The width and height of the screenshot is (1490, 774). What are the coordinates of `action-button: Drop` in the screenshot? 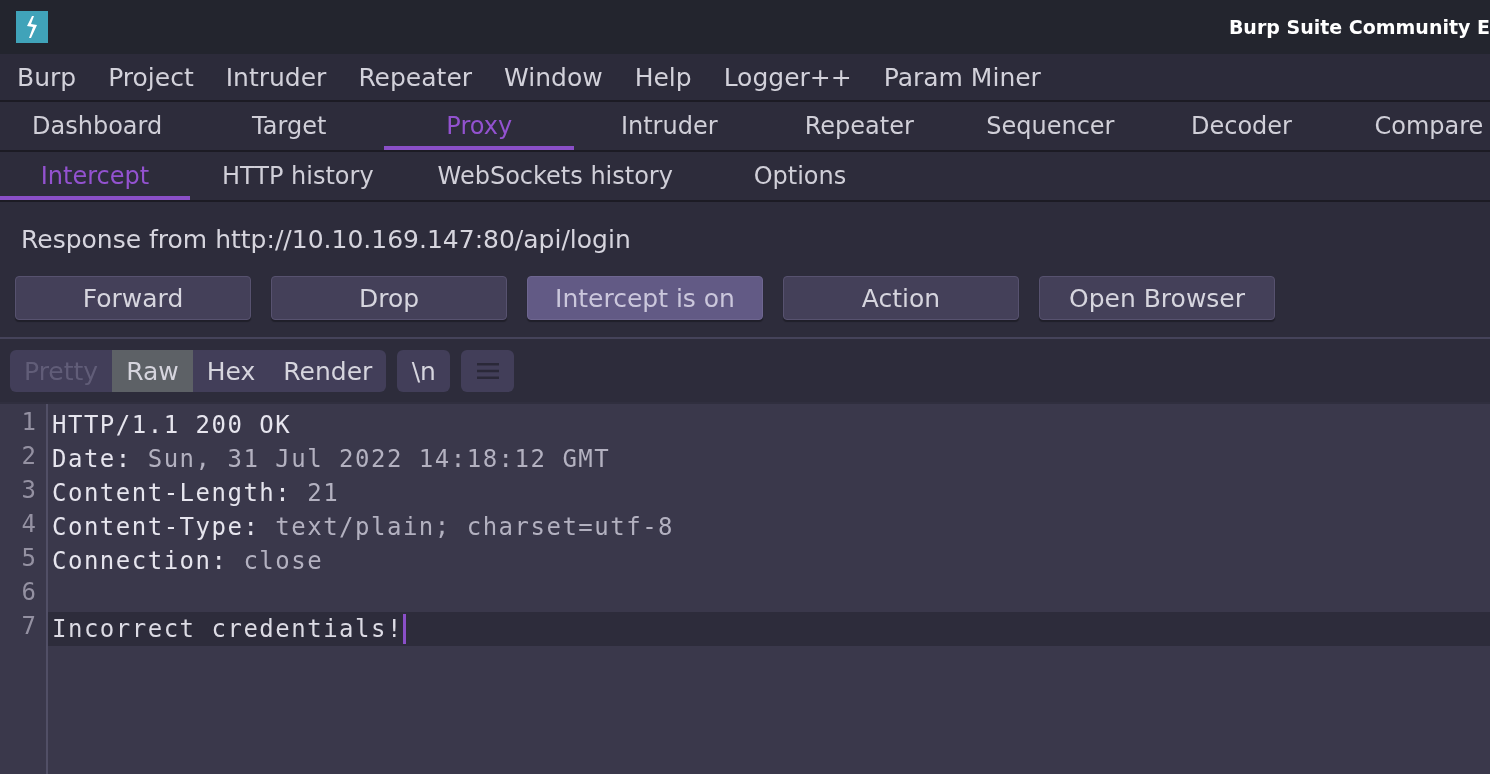 It's located at (389, 298).